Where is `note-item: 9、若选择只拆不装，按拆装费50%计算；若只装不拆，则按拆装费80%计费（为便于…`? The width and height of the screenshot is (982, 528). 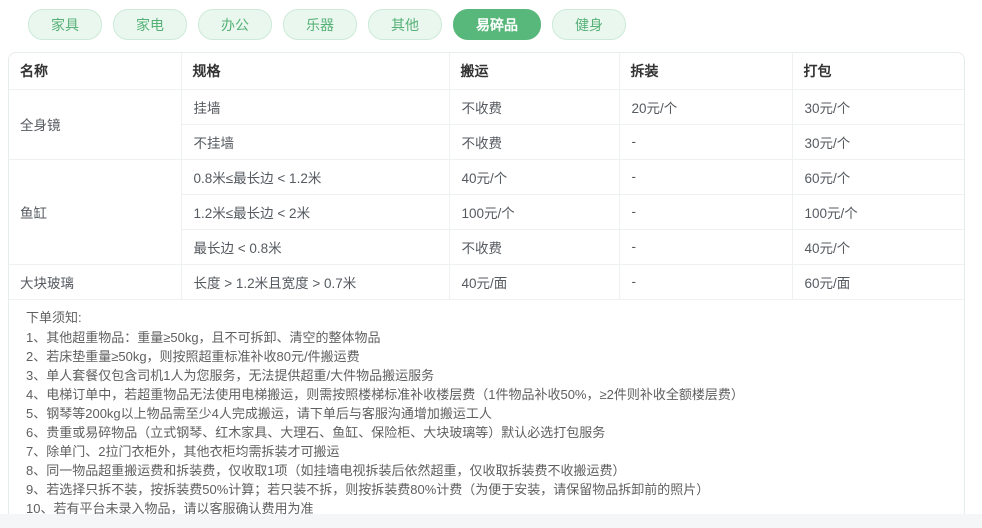 note-item: 9、若选择只拆不装，按拆装费50%计算；若只装不拆，则按拆装费80%计费（为便于… is located at coordinates (368, 489).